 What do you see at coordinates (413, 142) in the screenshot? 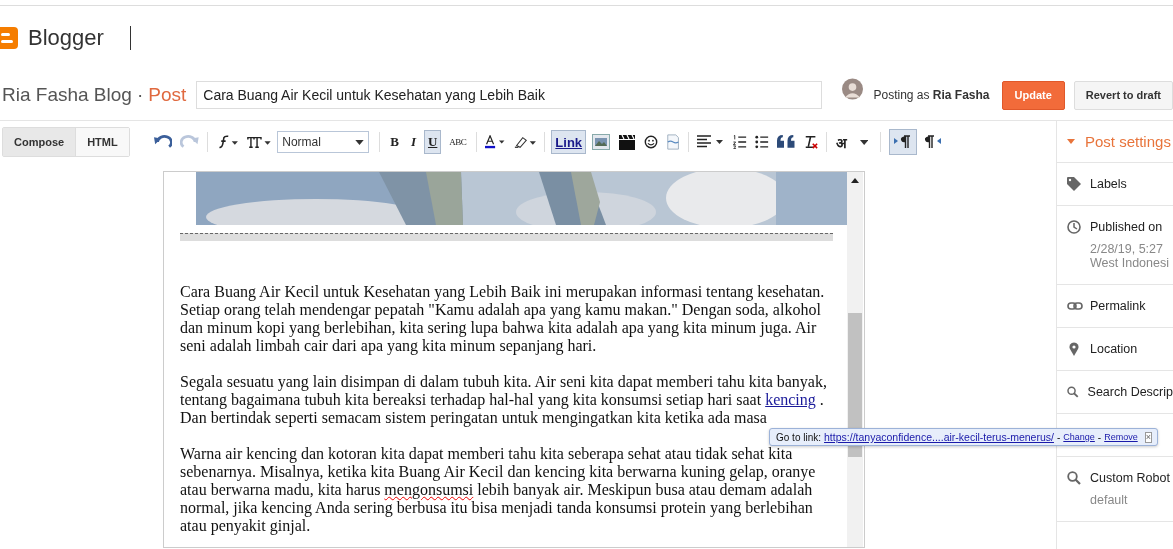
I see `italic-button: I` at bounding box center [413, 142].